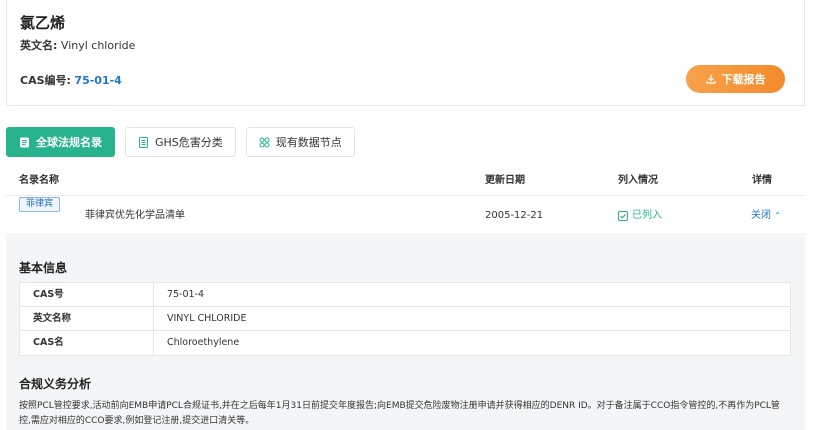 The image size is (813, 430). What do you see at coordinates (87, 318) in the screenshot?
I see `info-key: 英文名称` at bounding box center [87, 318].